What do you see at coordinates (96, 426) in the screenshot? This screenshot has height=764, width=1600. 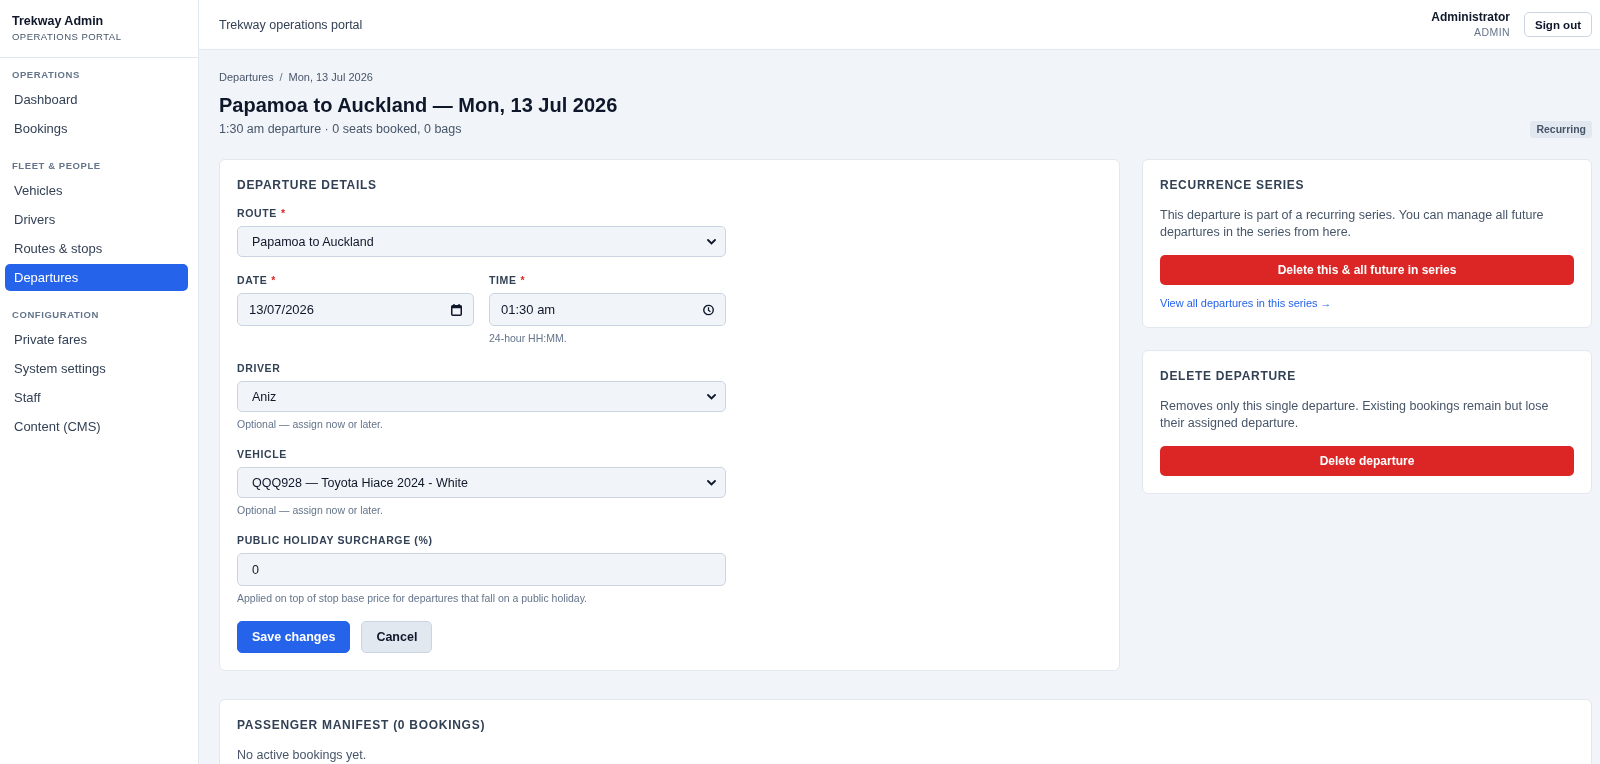 I see `nav-item: Content (CMS)` at bounding box center [96, 426].